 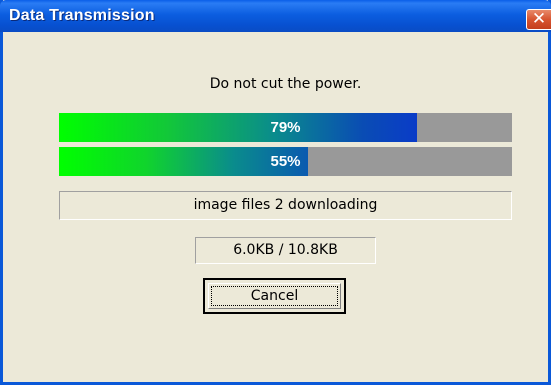 I want to click on progress-label: 55%, so click(x=285, y=161).